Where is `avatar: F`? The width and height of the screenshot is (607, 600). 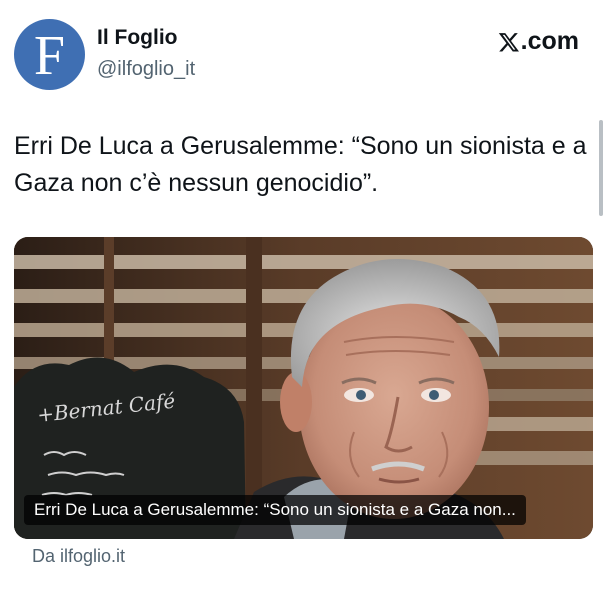 avatar: F is located at coordinates (49, 54).